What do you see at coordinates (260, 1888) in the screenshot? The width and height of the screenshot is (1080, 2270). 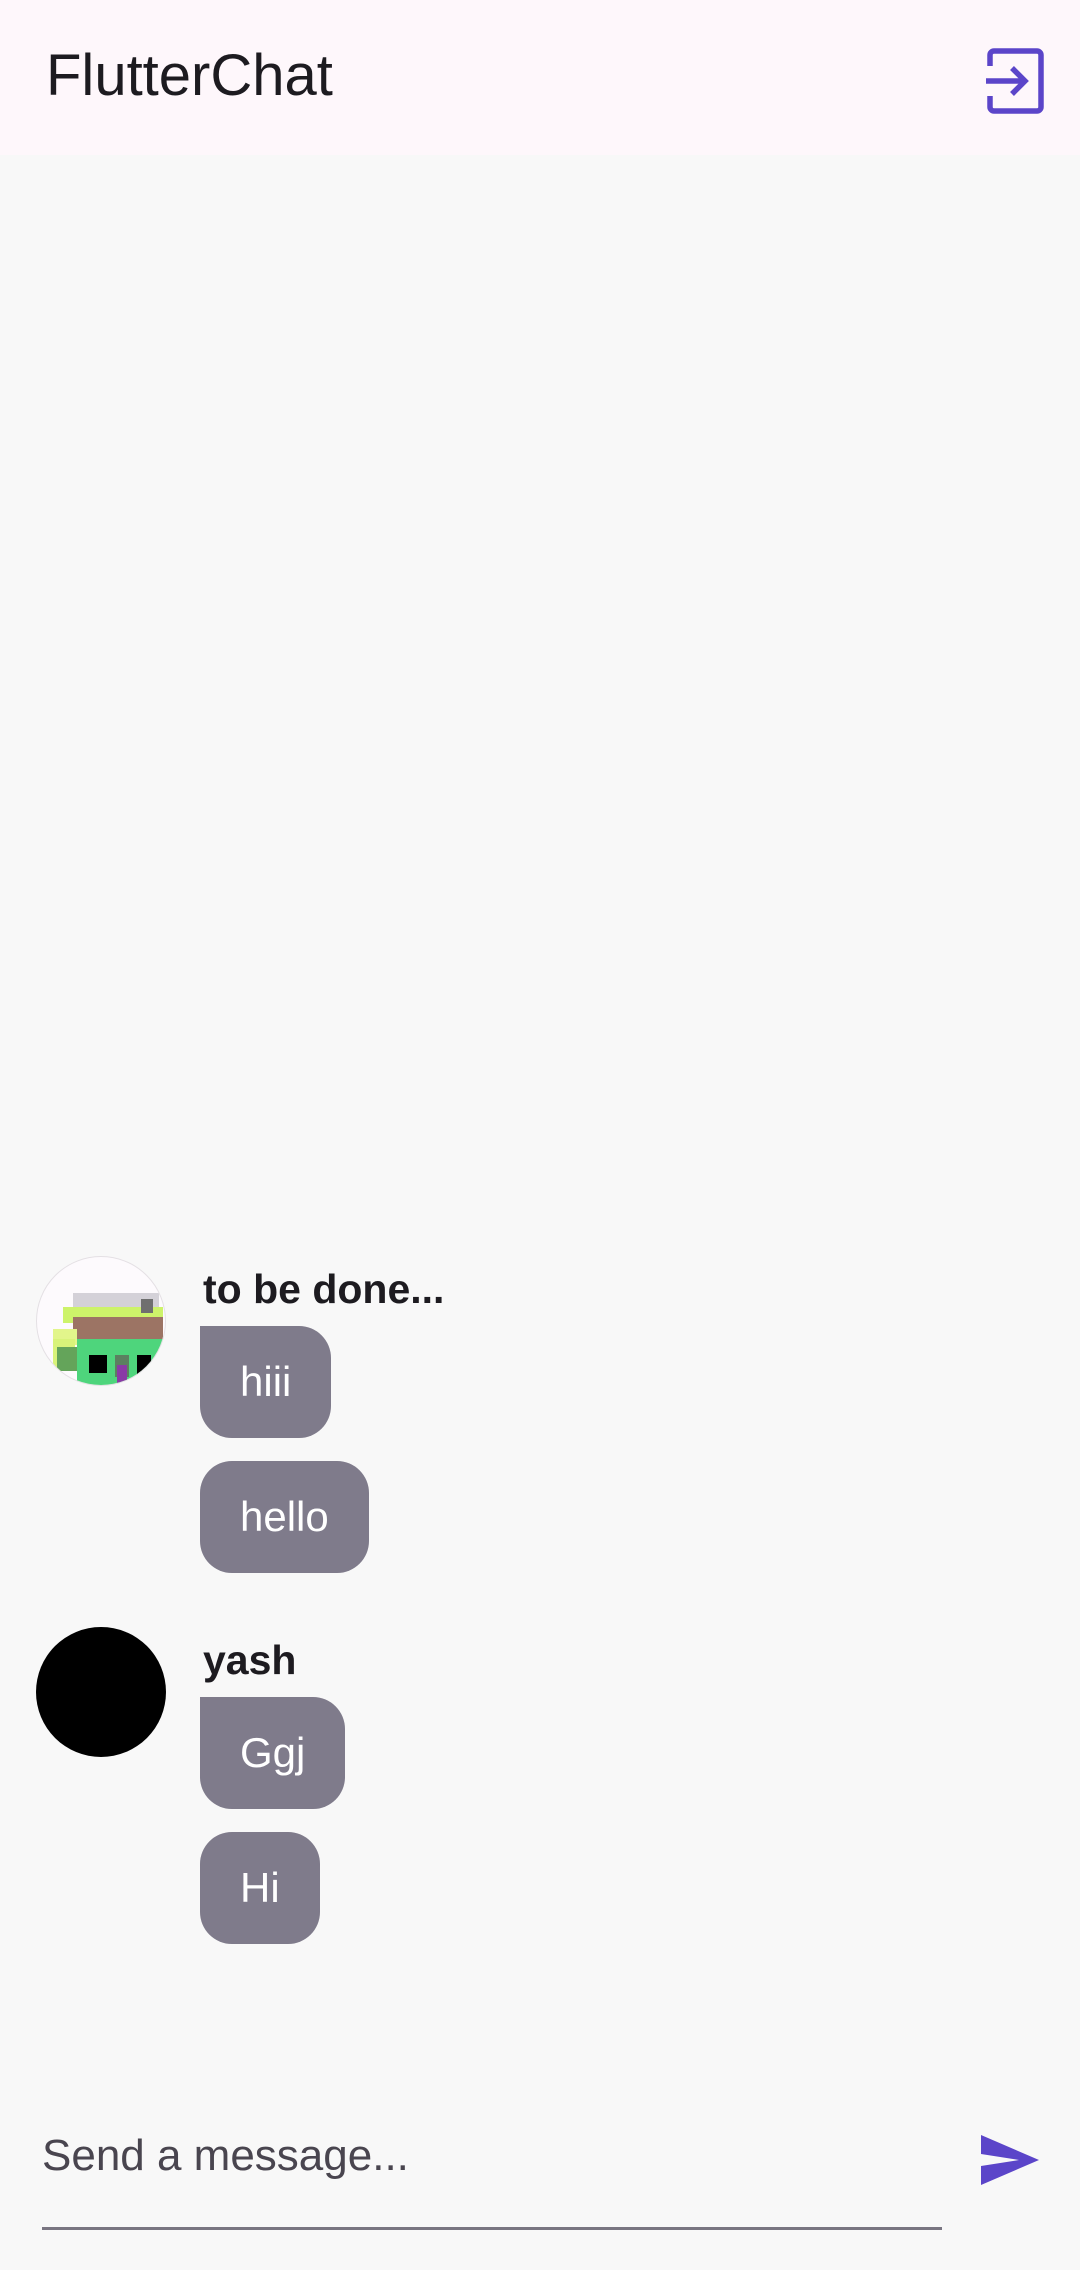 I see `message-bubble: Hi` at bounding box center [260, 1888].